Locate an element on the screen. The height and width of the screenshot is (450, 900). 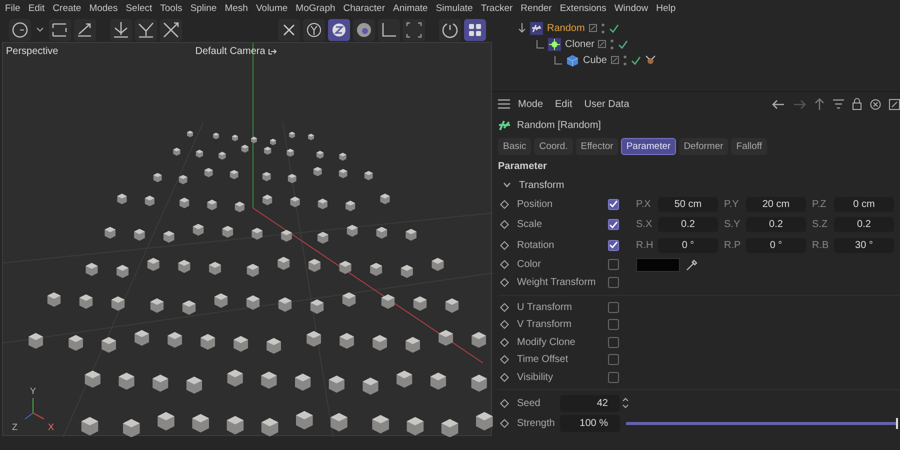
eyedropper-icon is located at coordinates (692, 264).